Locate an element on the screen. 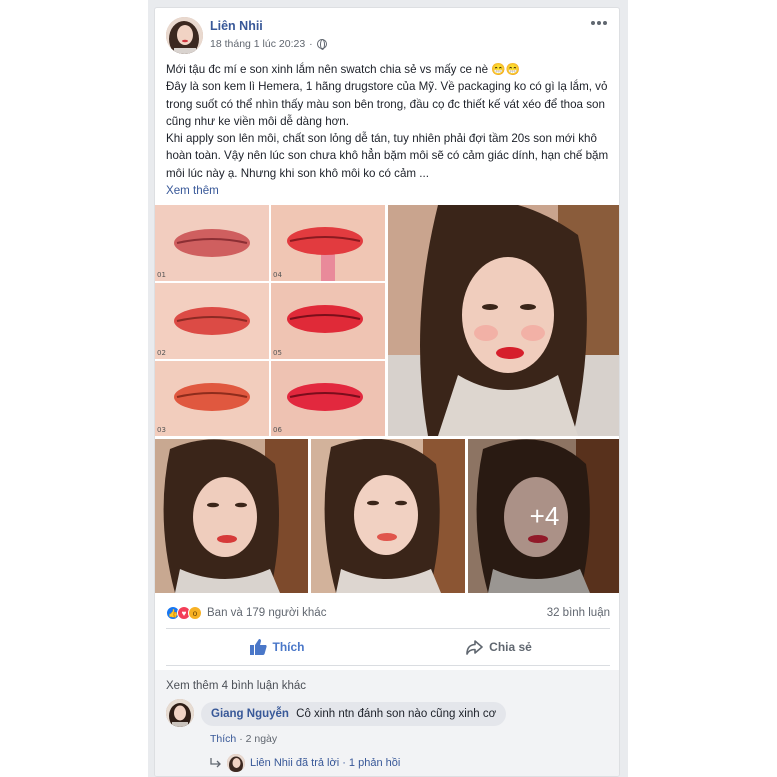 This screenshot has width=777, height=777. see-more-link: Xem thêm is located at coordinates (192, 190).